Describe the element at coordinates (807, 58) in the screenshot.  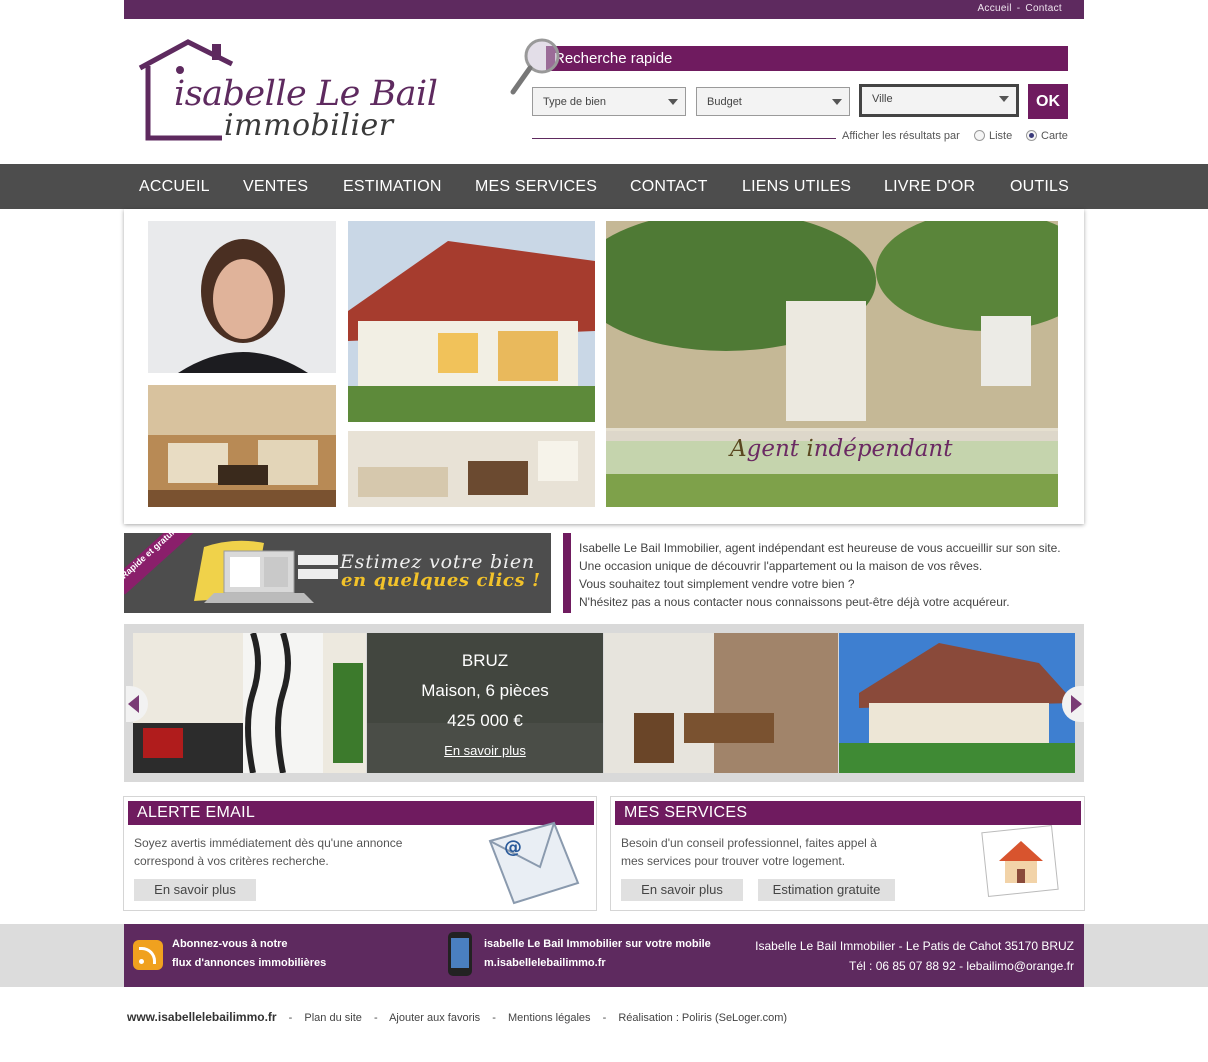
I see `search-title: Recherche rapide` at that location.